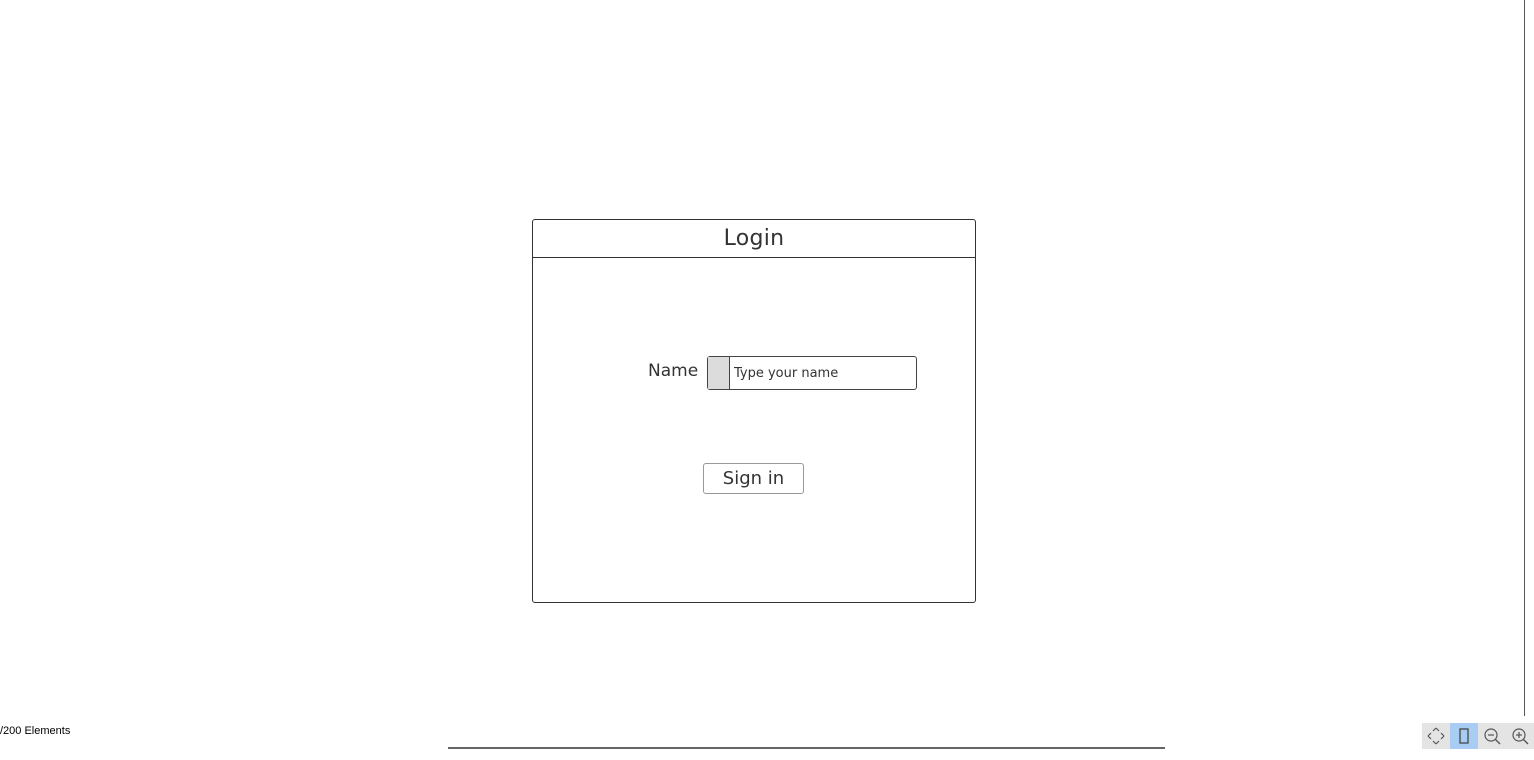 The height and width of the screenshot is (760, 1534). I want to click on name-label: Name, so click(673, 371).